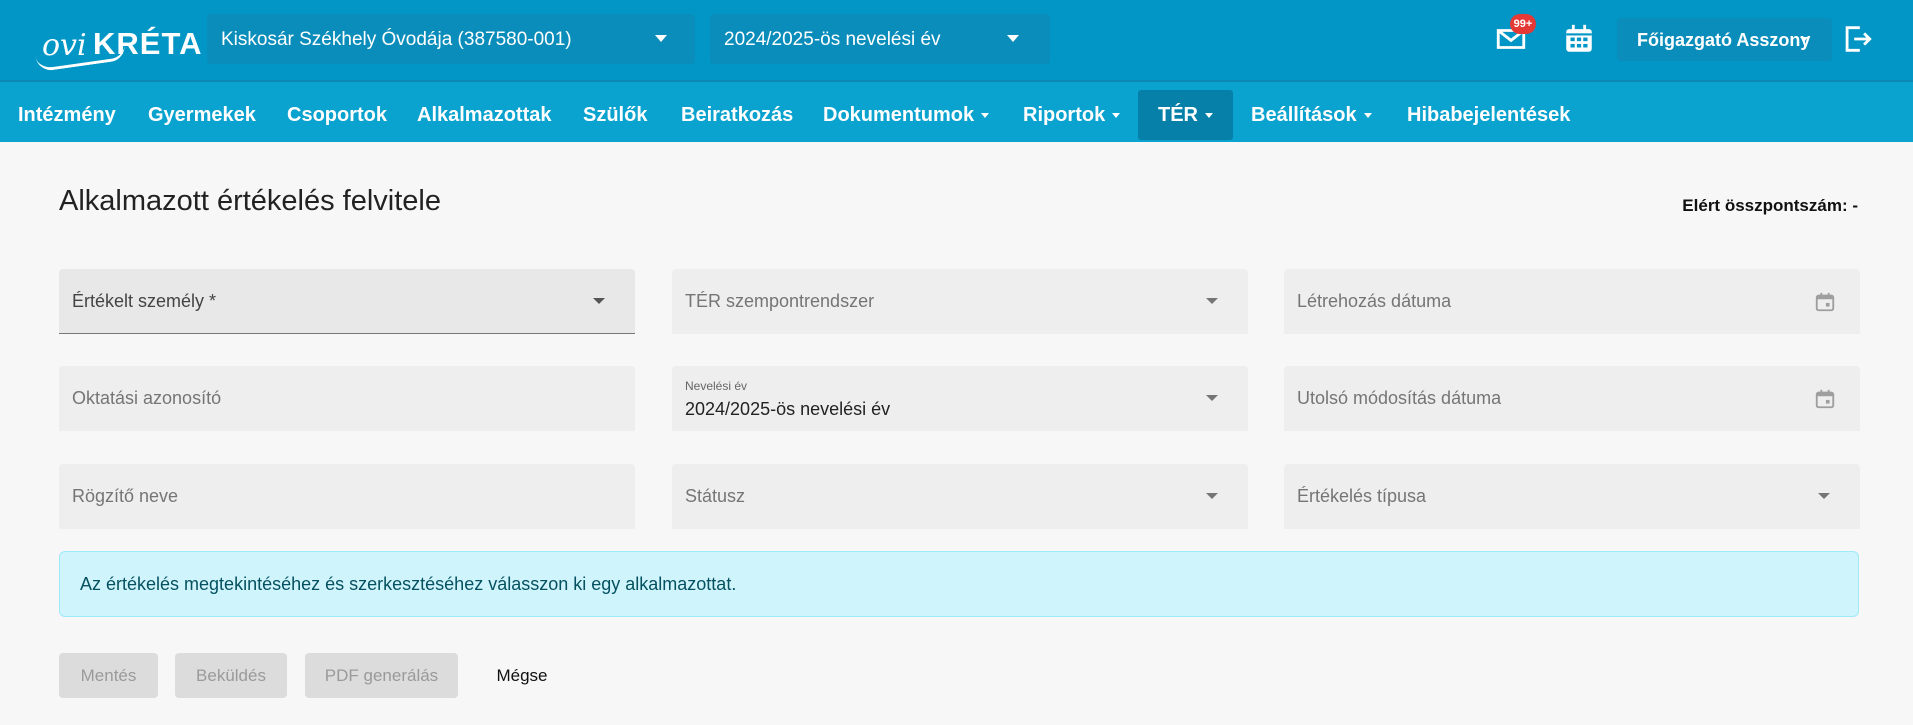  Describe the element at coordinates (1399, 398) in the screenshot. I see `field-label: Utolsó módosítás dátuma` at that location.